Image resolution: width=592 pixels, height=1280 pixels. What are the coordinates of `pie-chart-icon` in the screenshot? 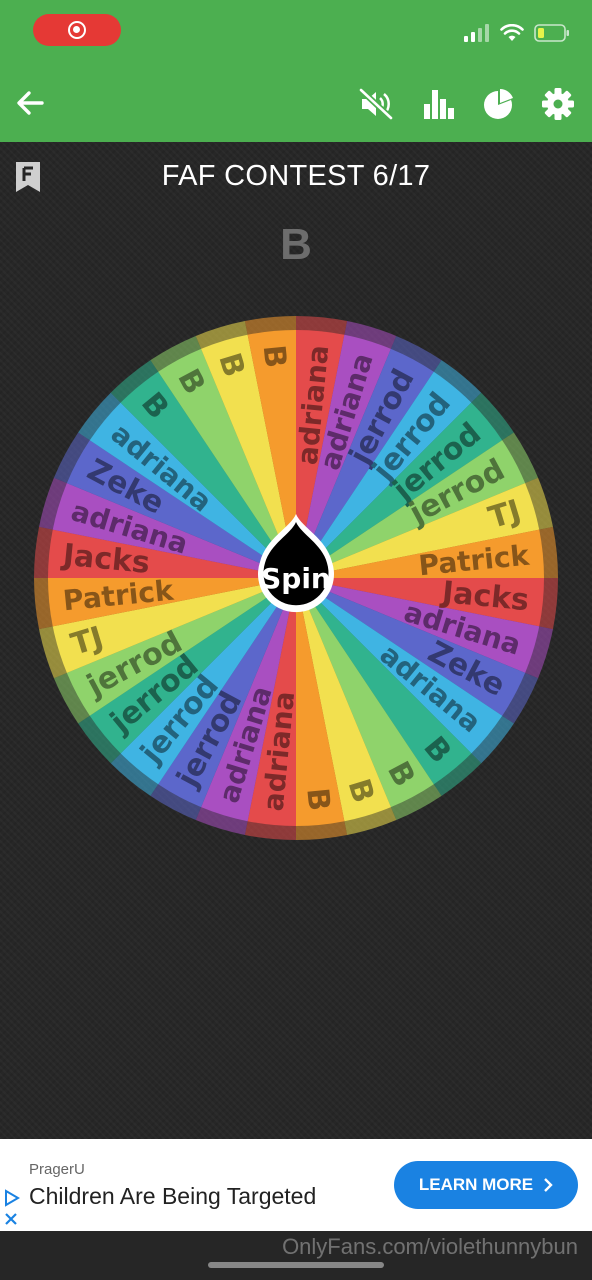 It's located at (498, 104).